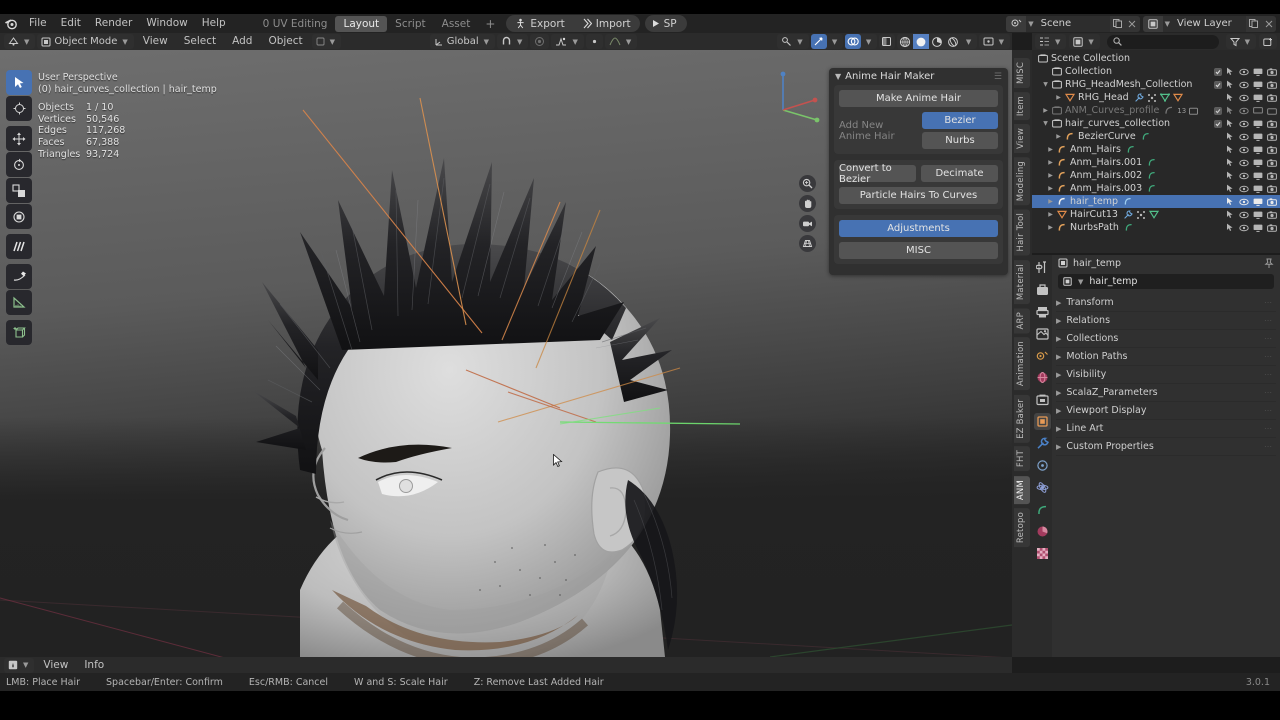 The width and height of the screenshot is (1280, 720). What do you see at coordinates (456, 24) in the screenshot?
I see `workspace-tab-asset: Asset` at bounding box center [456, 24].